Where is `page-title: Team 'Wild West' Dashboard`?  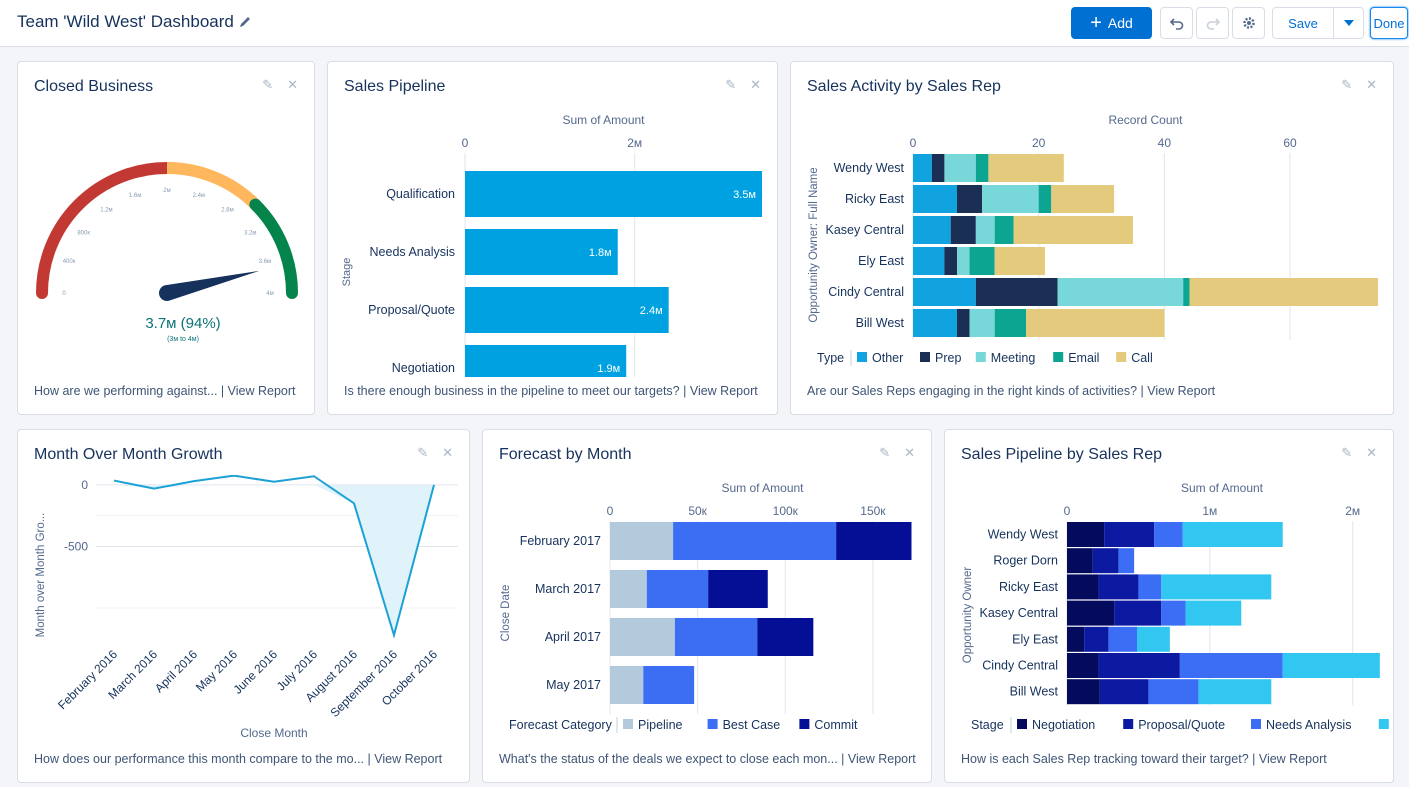
page-title: Team 'Wild West' Dashboard is located at coordinates (125, 21).